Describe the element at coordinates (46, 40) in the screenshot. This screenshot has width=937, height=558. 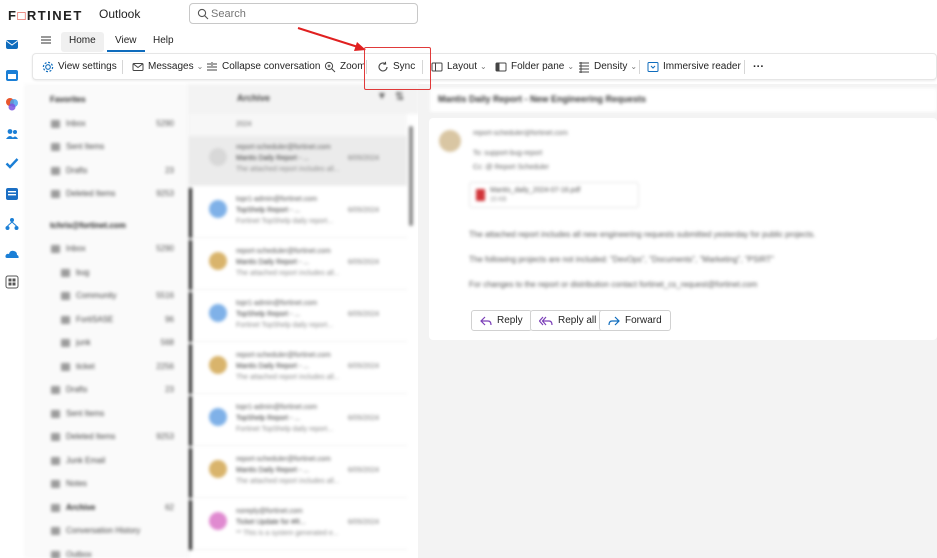
I see `hamburger-menu-icon` at that location.